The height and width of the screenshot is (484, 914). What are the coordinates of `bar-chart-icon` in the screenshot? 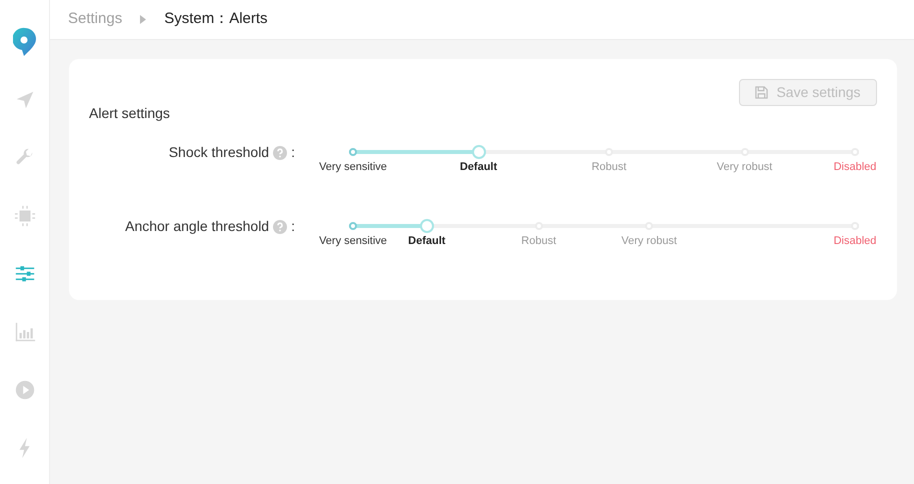 It's located at (25, 332).